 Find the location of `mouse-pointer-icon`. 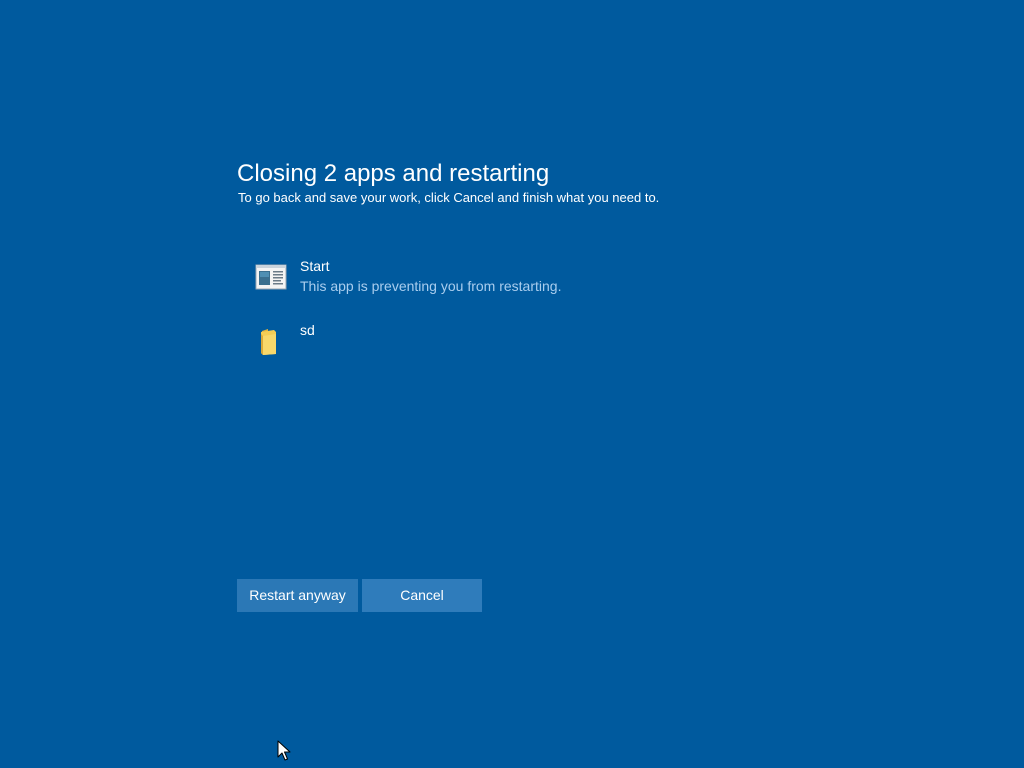

mouse-pointer-icon is located at coordinates (284, 751).